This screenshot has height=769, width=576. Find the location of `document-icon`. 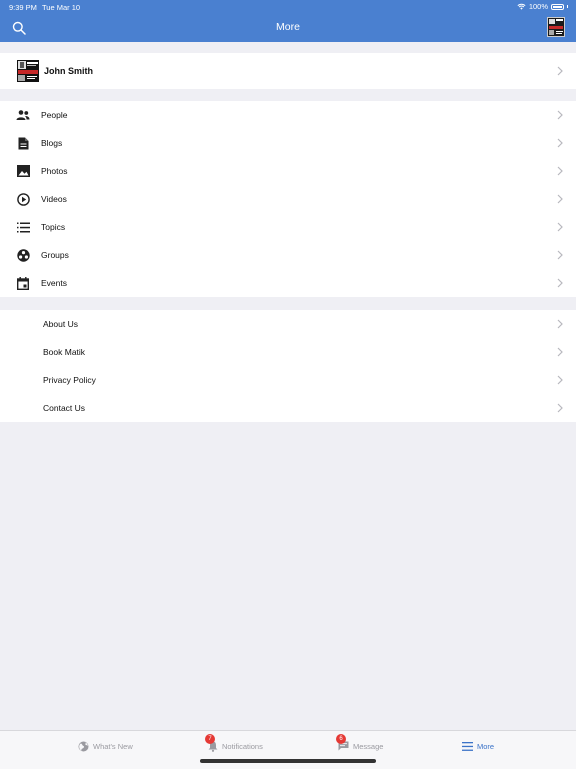

document-icon is located at coordinates (23, 143).